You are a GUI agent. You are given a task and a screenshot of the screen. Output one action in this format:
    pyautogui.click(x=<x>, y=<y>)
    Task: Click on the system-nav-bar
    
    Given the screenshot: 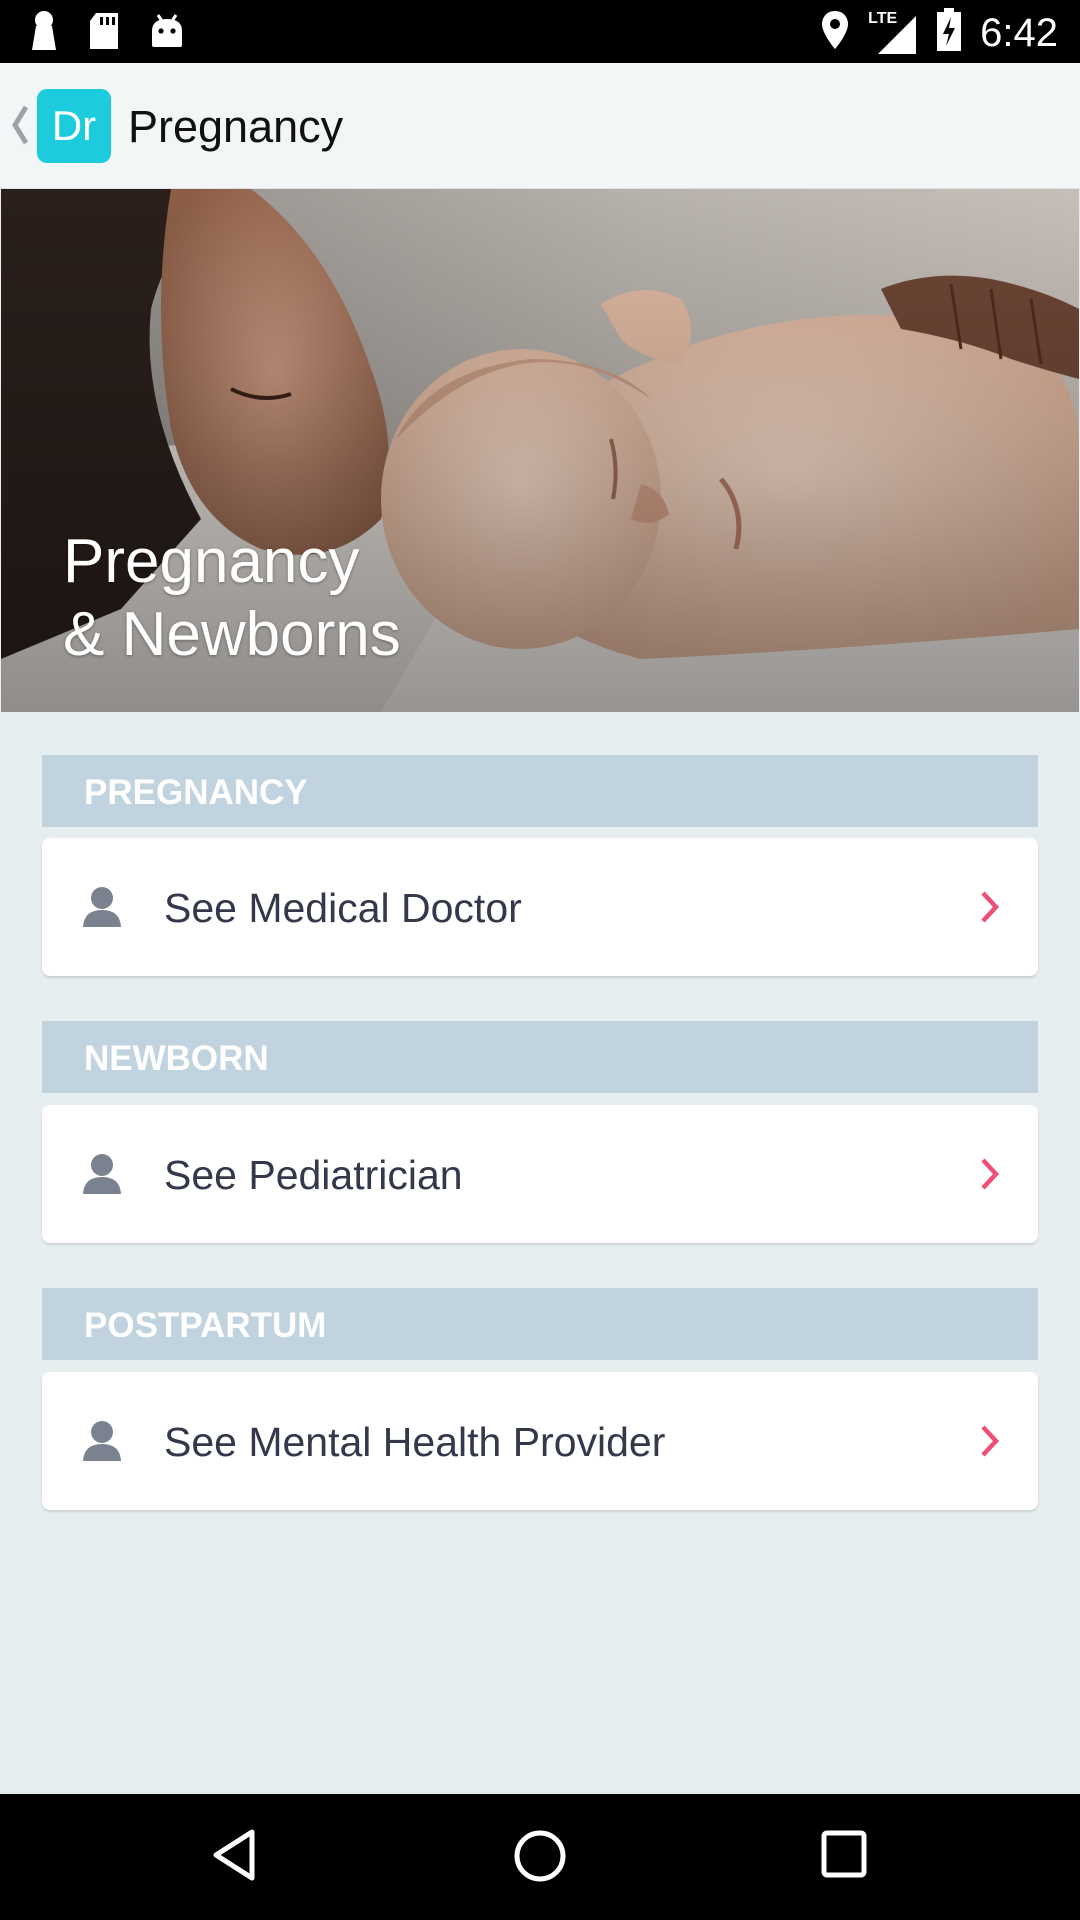 What is the action you would take?
    pyautogui.click(x=540, y=1857)
    